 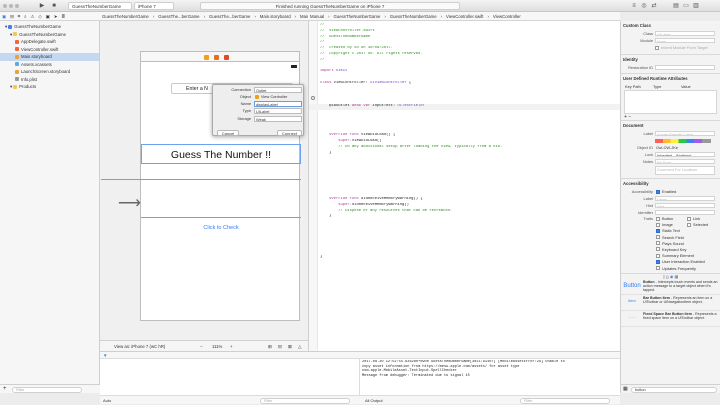 I want to click on breakpoint-icon: ➤, so click(x=56, y=16).